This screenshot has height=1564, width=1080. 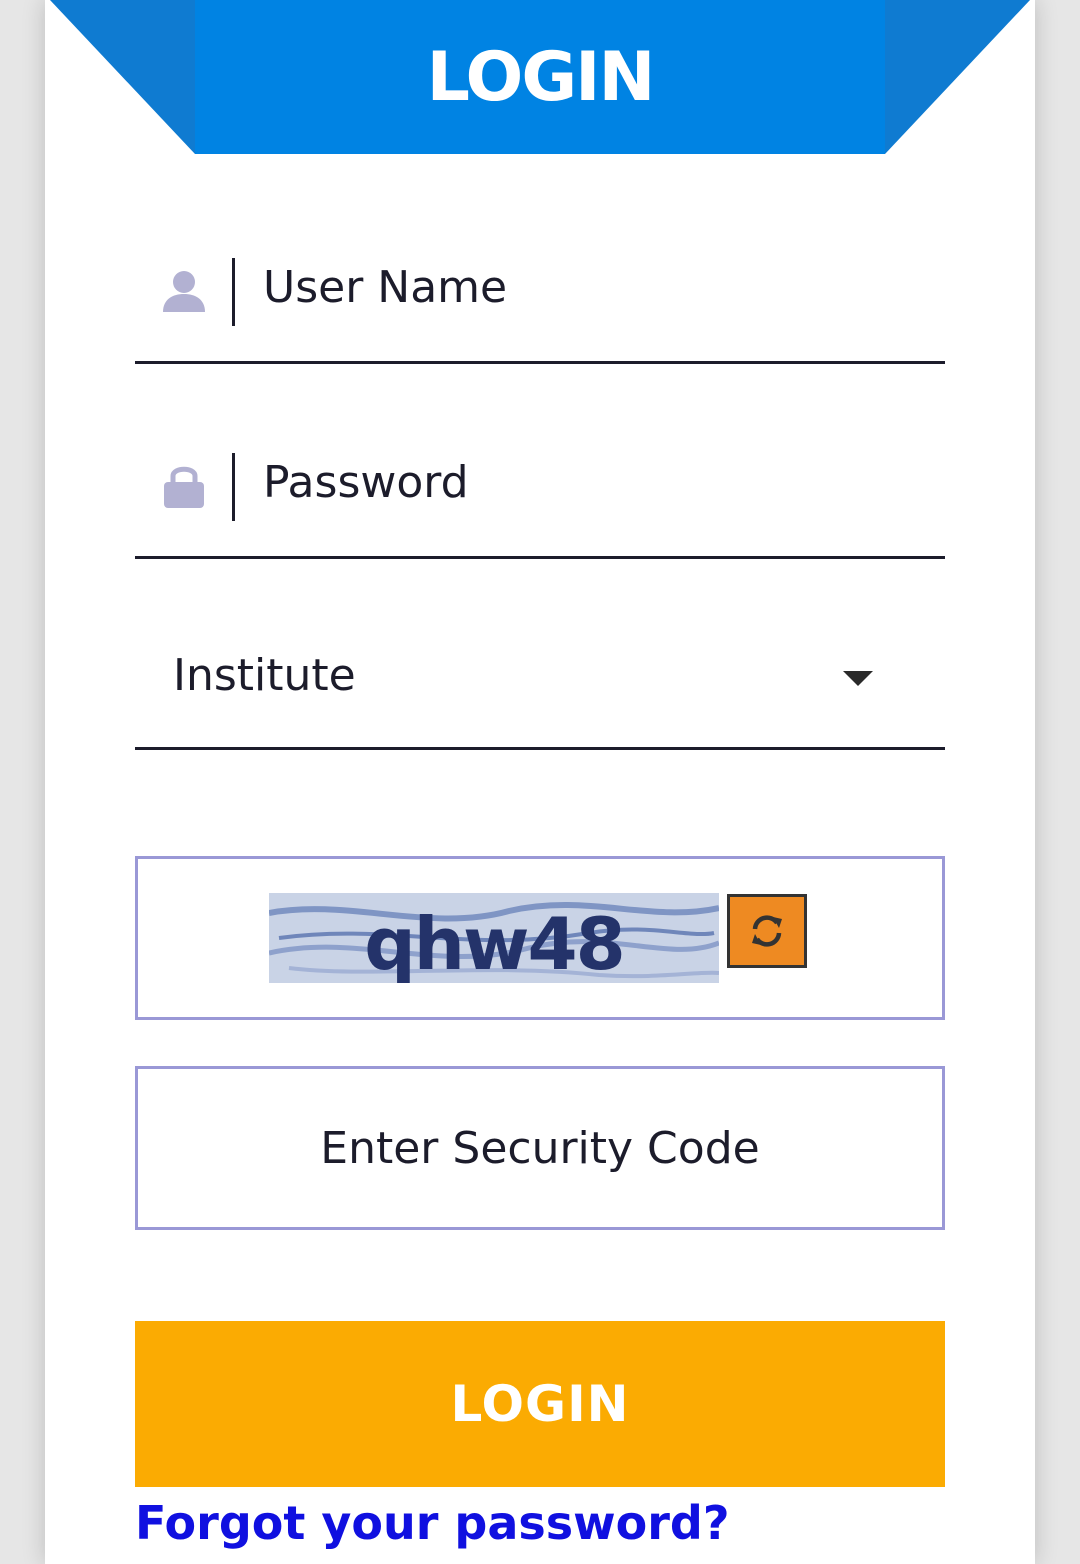 I want to click on forgot-password-link: Forgot your password?, so click(x=432, y=1523).